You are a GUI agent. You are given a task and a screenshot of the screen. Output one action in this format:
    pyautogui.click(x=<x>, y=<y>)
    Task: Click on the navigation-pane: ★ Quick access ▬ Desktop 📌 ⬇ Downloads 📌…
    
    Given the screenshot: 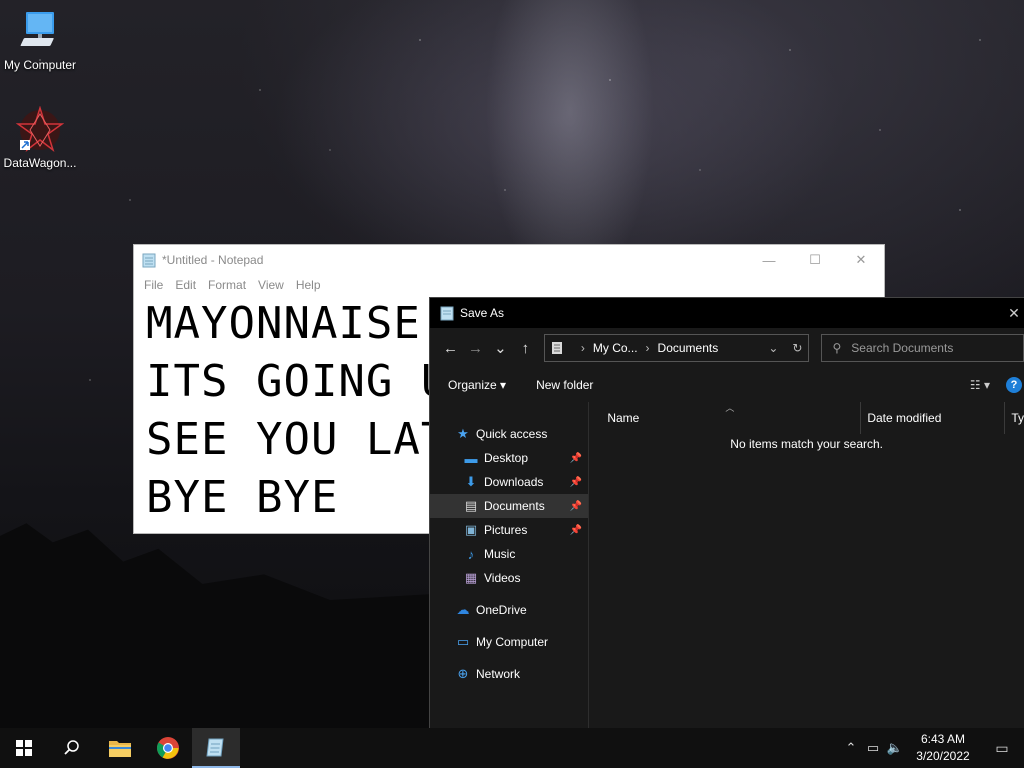 What is the action you would take?
    pyautogui.click(x=510, y=565)
    